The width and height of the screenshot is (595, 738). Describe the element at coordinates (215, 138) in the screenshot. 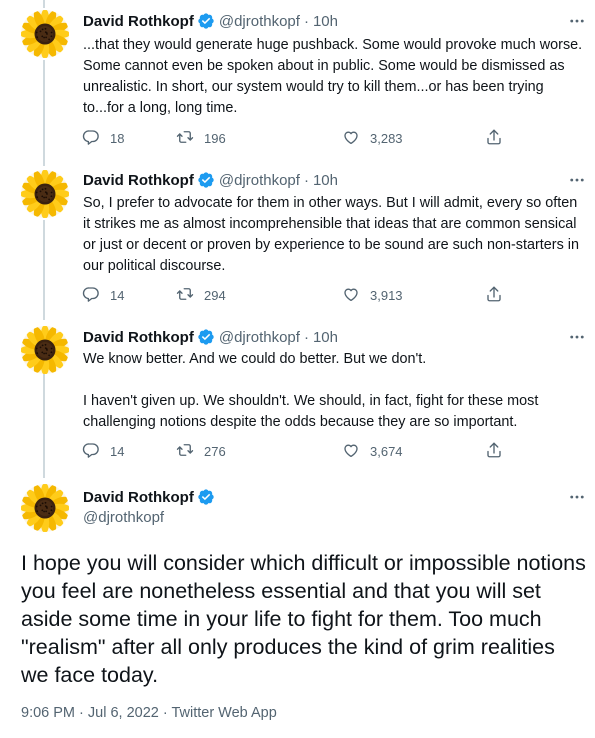

I see `retweet-count: 196` at that location.